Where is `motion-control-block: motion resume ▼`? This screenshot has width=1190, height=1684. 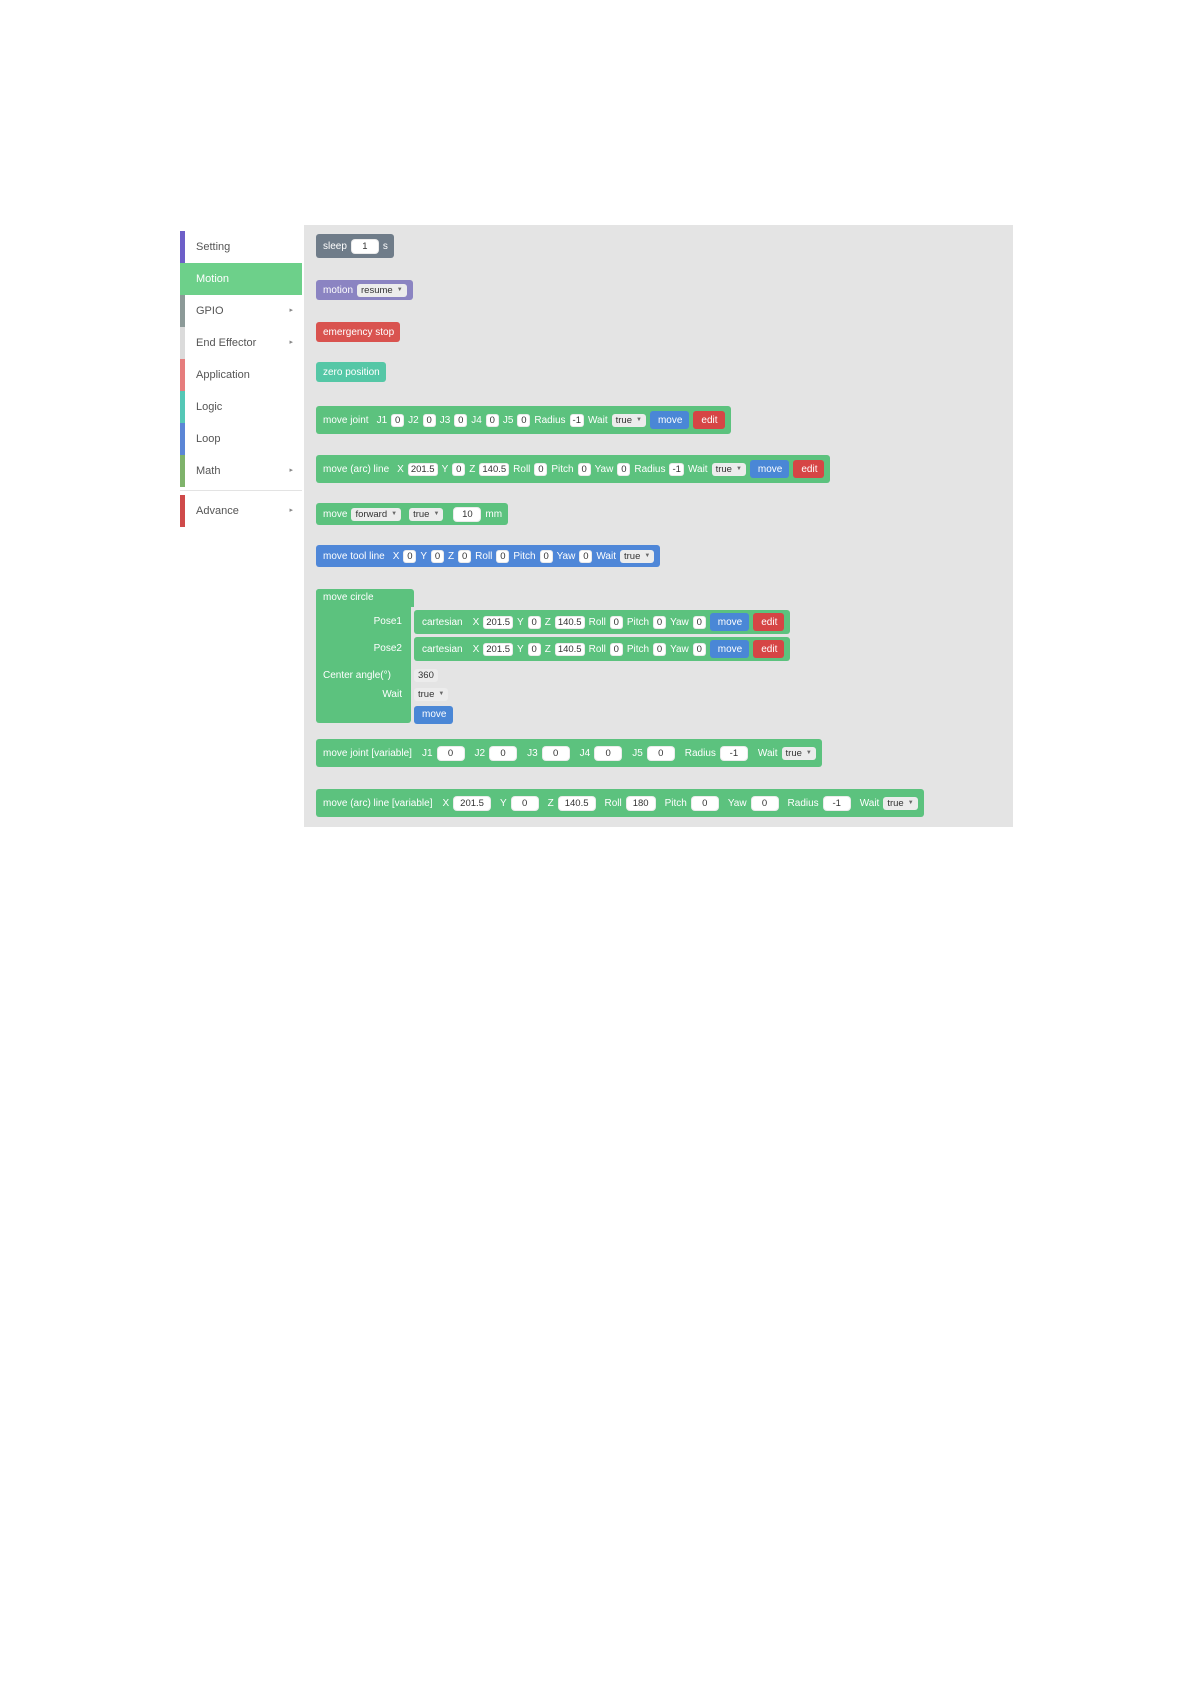 motion-control-block: motion resume ▼ is located at coordinates (364, 290).